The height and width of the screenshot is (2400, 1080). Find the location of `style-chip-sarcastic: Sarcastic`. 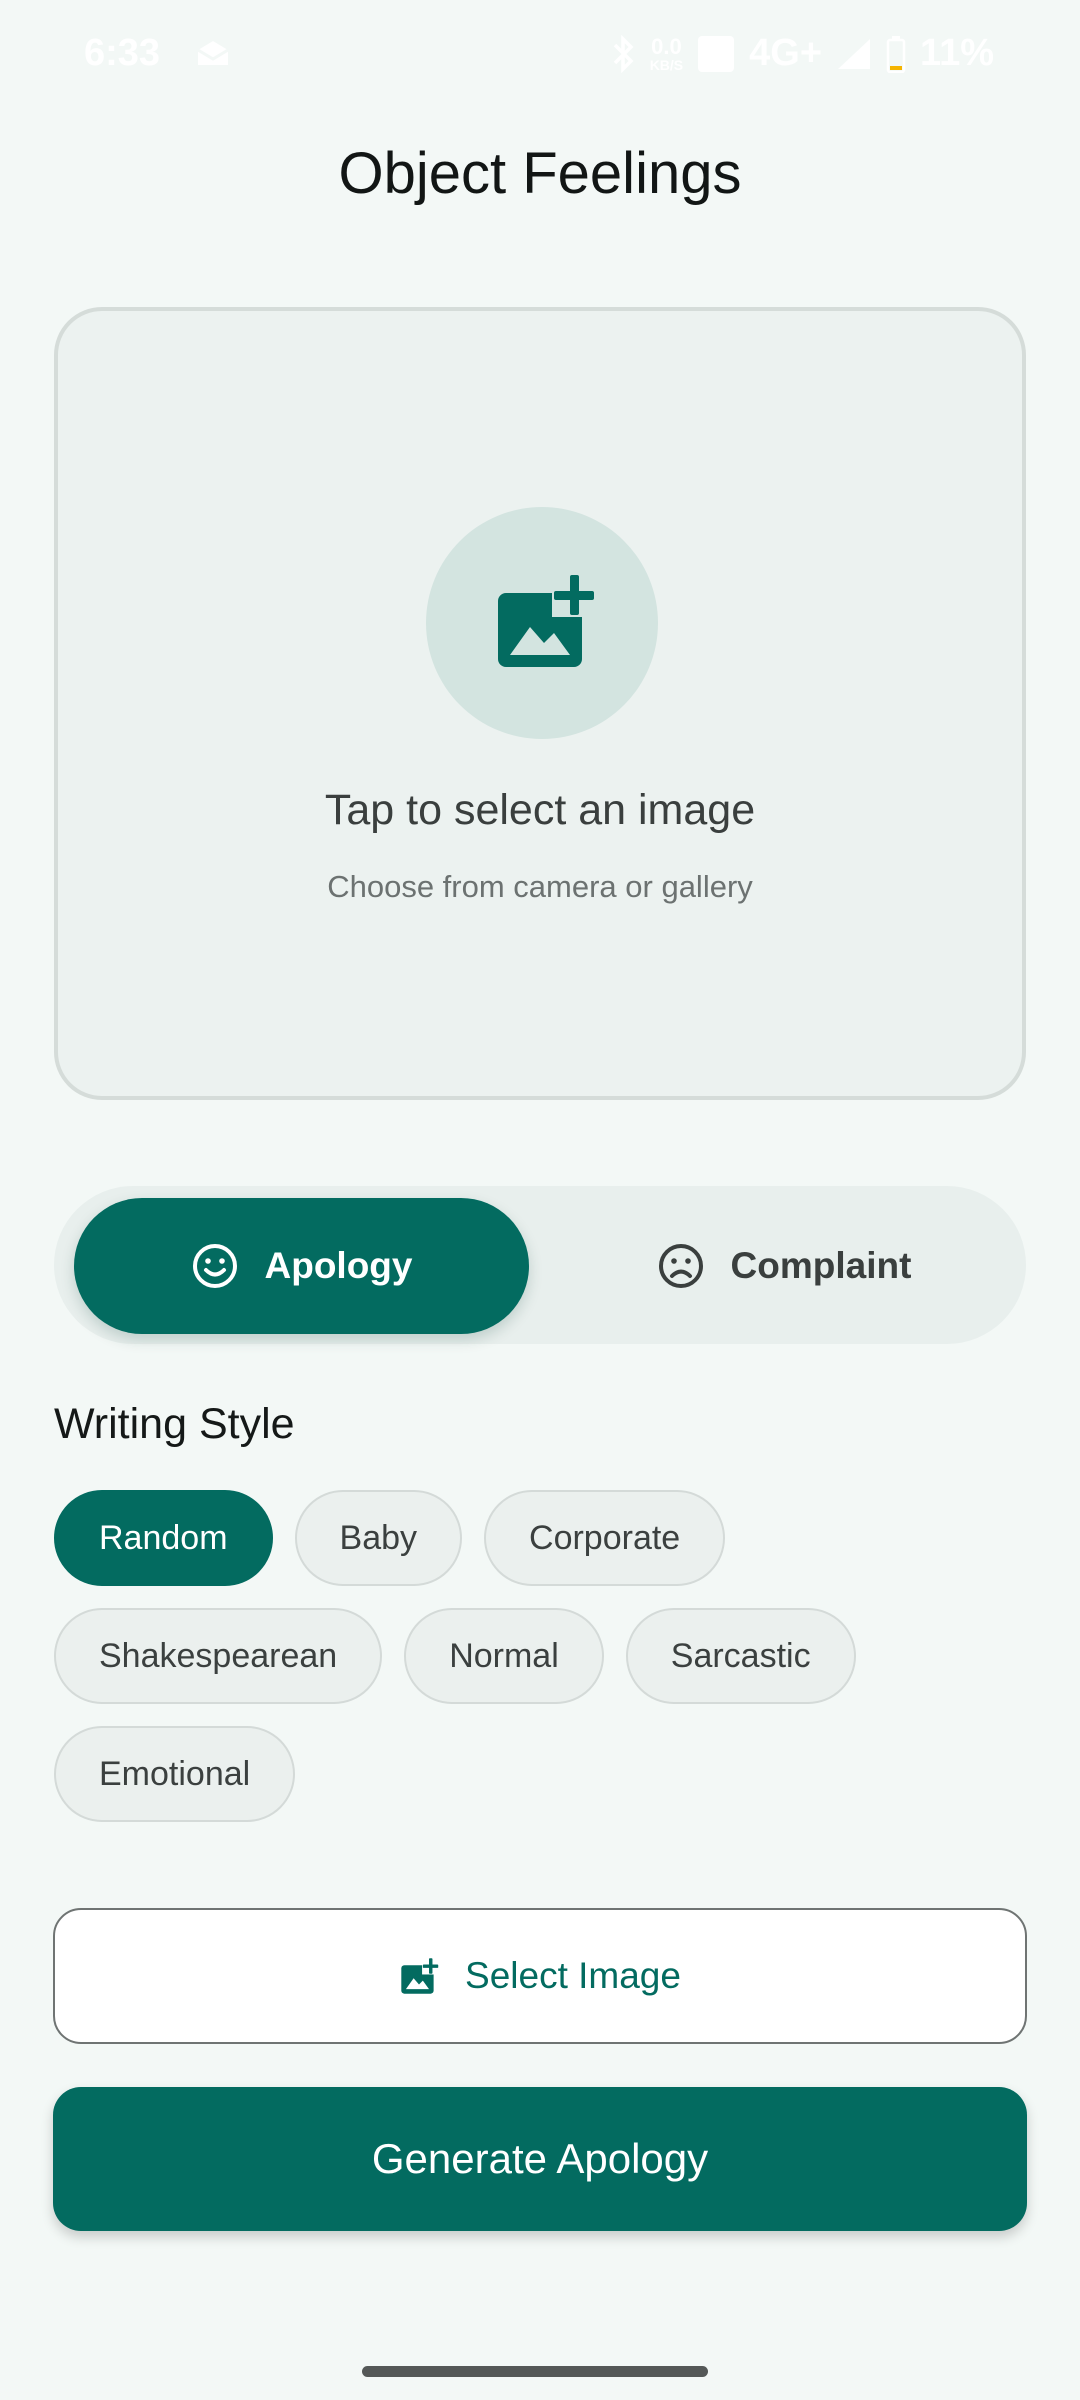

style-chip-sarcastic: Sarcastic is located at coordinates (740, 1656).